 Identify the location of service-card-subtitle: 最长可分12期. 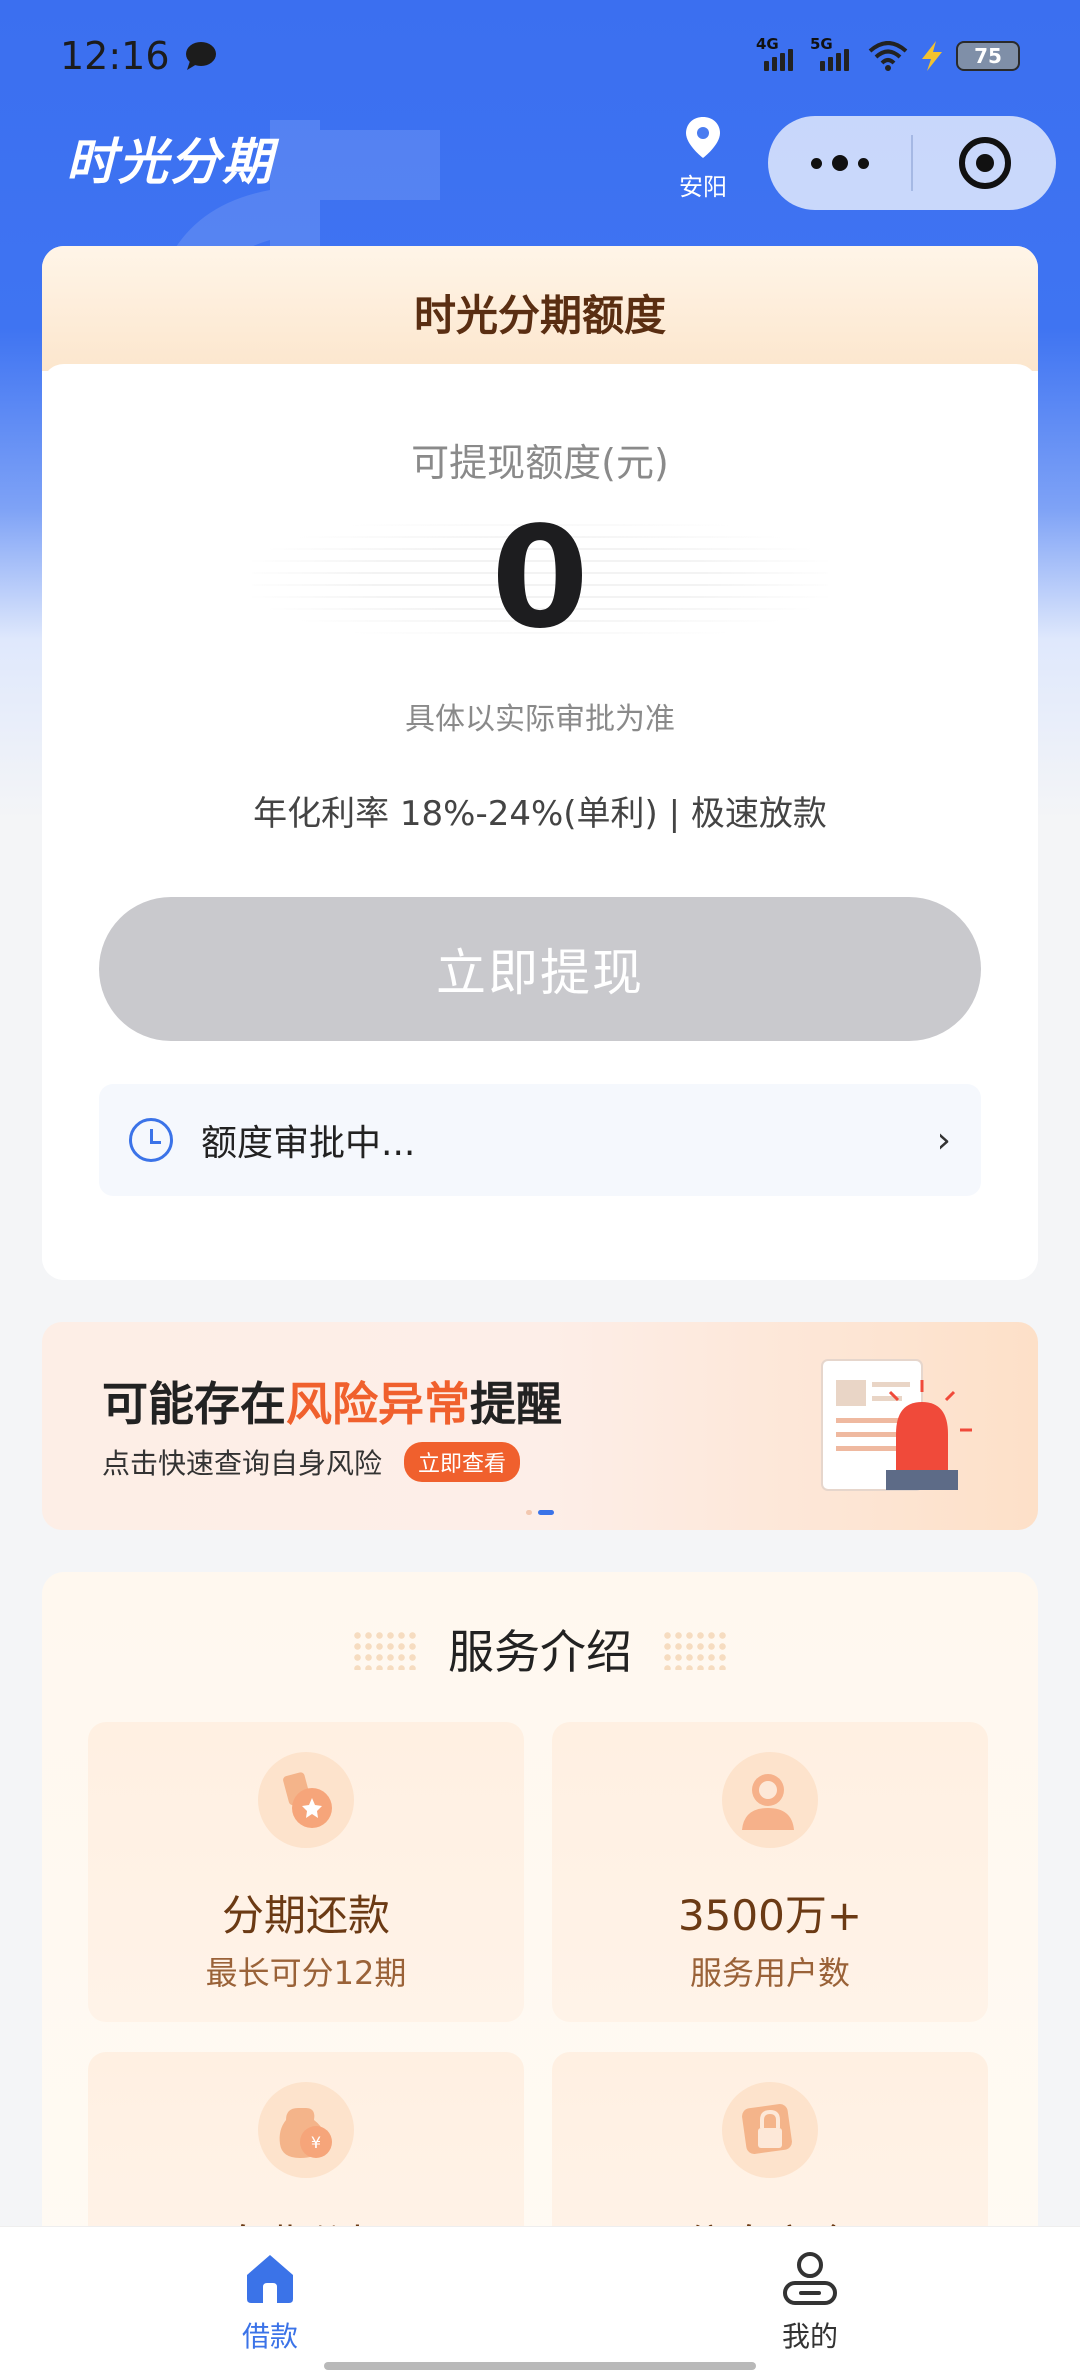
(306, 1973).